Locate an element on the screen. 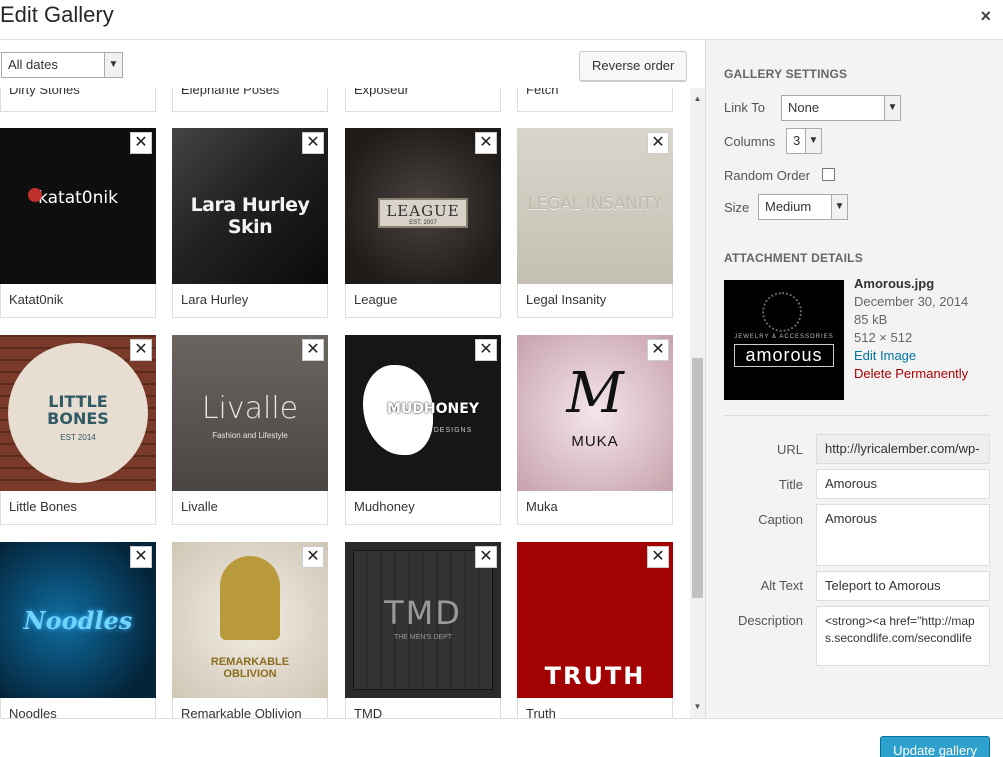  list-item: Exposeur is located at coordinates (423, 100).